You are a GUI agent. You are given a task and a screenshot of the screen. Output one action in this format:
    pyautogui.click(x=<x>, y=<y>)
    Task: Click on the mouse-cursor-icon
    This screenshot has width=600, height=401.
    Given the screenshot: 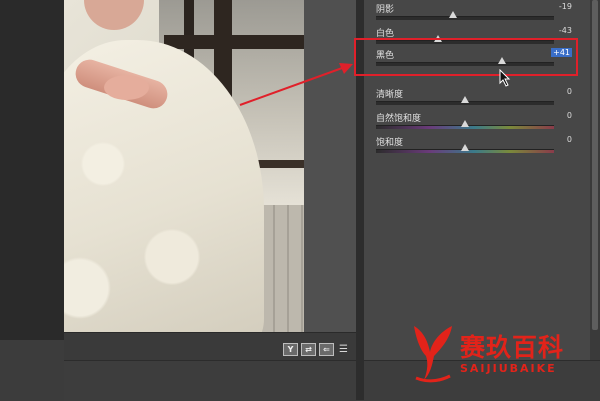 What is the action you would take?
    pyautogui.click(x=505, y=78)
    